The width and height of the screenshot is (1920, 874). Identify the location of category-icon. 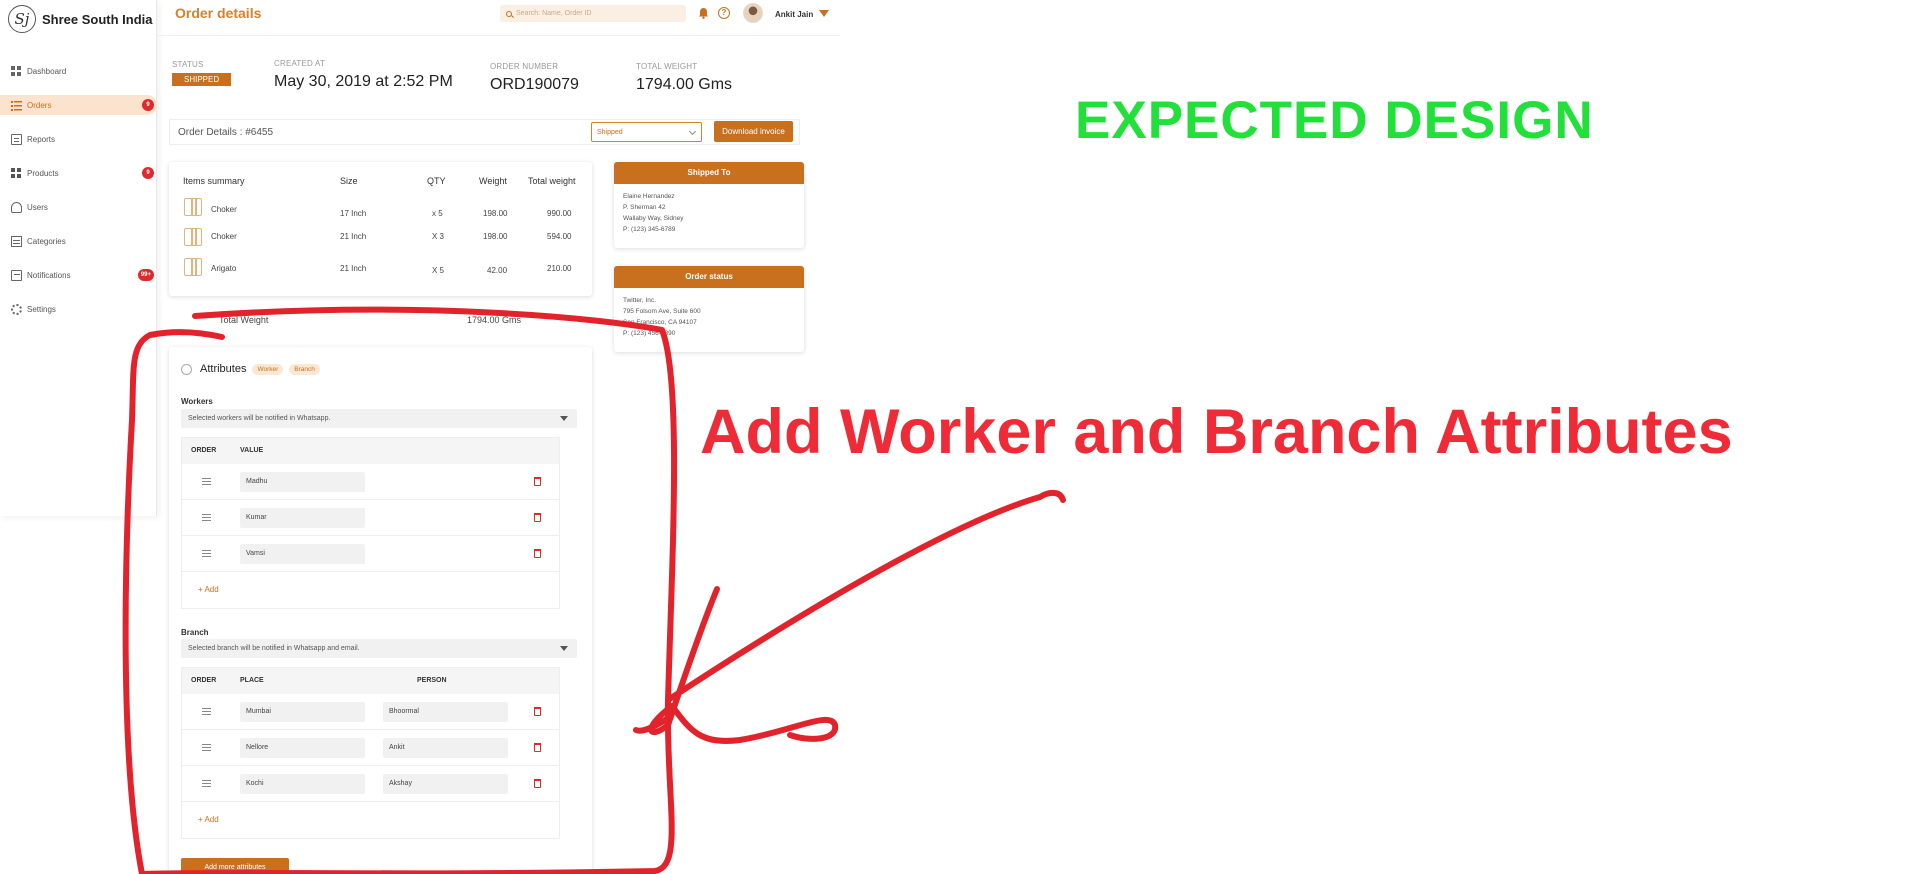
(16, 241).